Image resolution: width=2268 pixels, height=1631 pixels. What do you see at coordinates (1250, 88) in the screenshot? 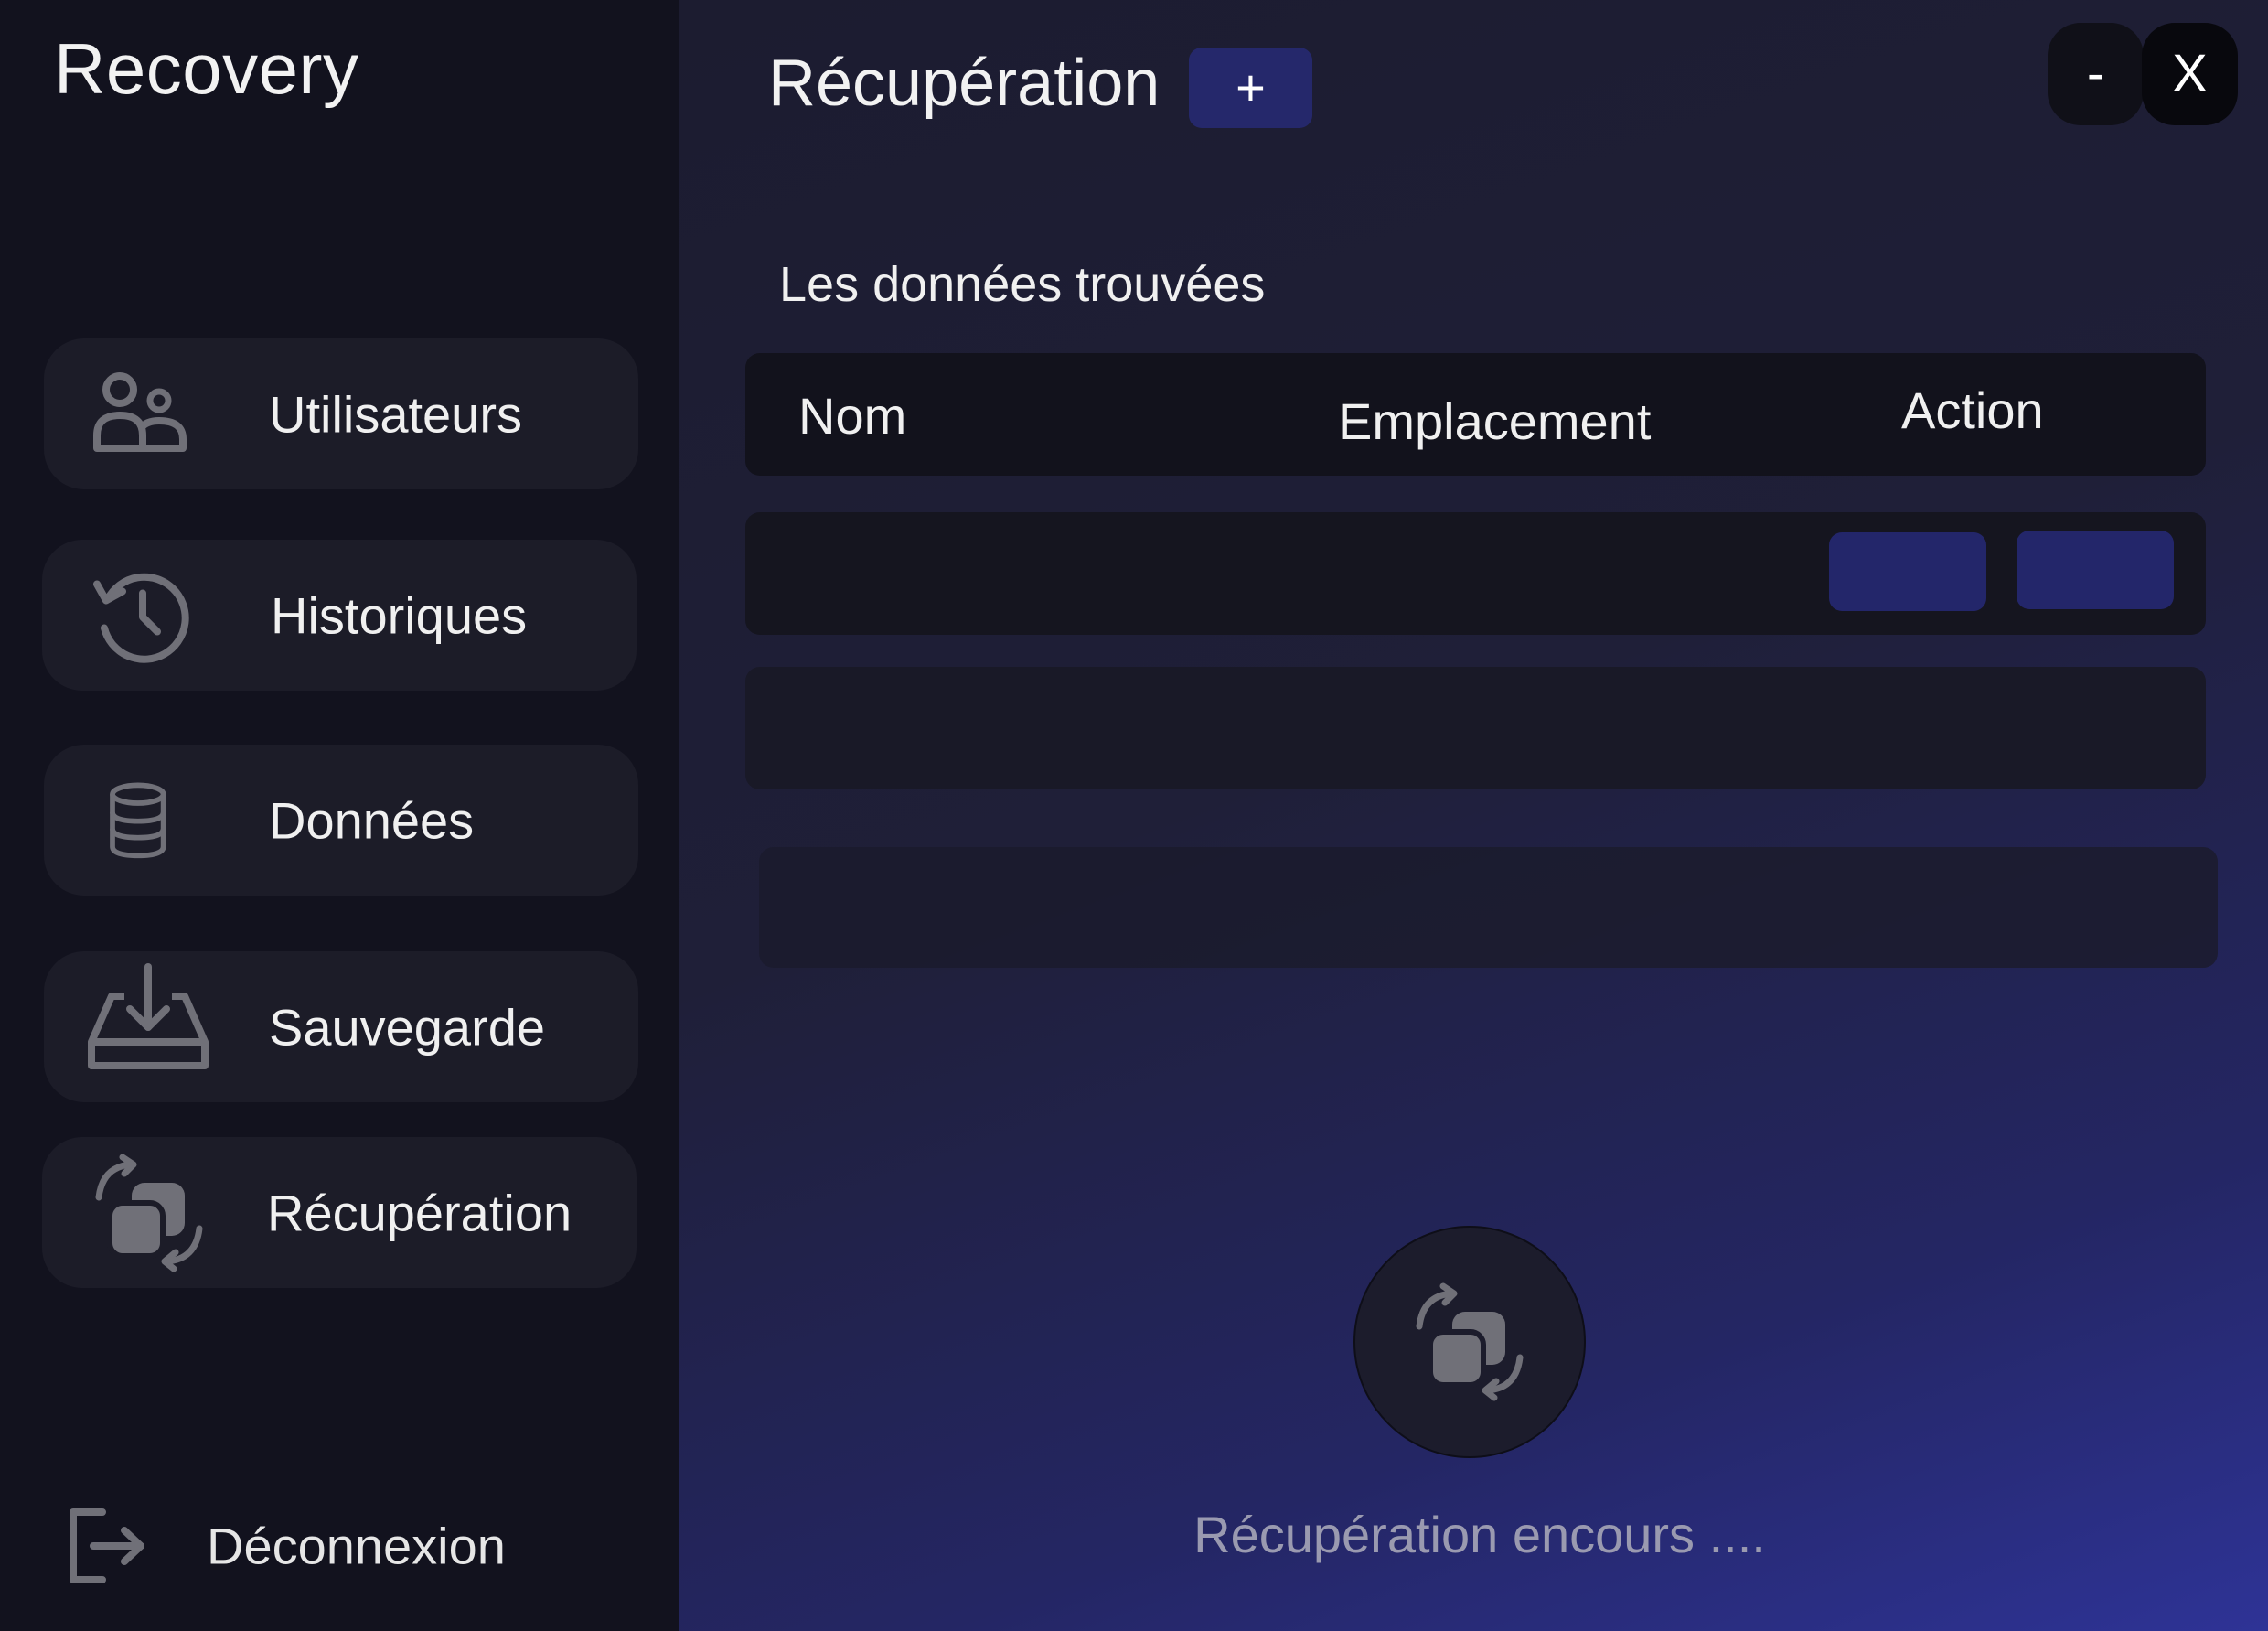
I see `add-button: +` at bounding box center [1250, 88].